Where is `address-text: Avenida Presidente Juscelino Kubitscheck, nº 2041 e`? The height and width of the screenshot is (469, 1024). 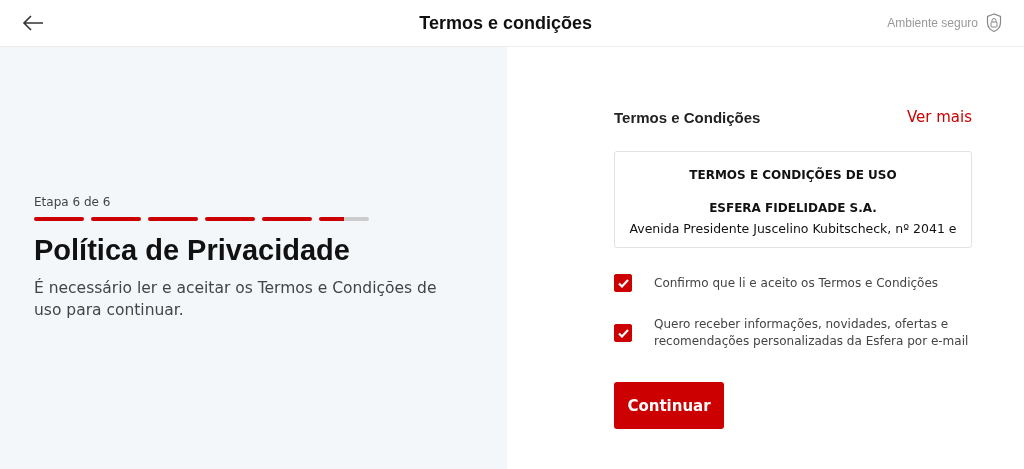 address-text: Avenida Presidente Juscelino Kubitscheck, nº 2041 e is located at coordinates (793, 228).